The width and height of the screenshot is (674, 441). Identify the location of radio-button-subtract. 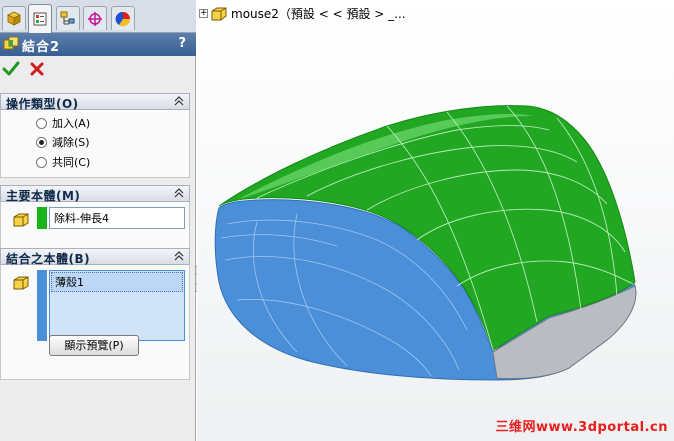
(41, 142).